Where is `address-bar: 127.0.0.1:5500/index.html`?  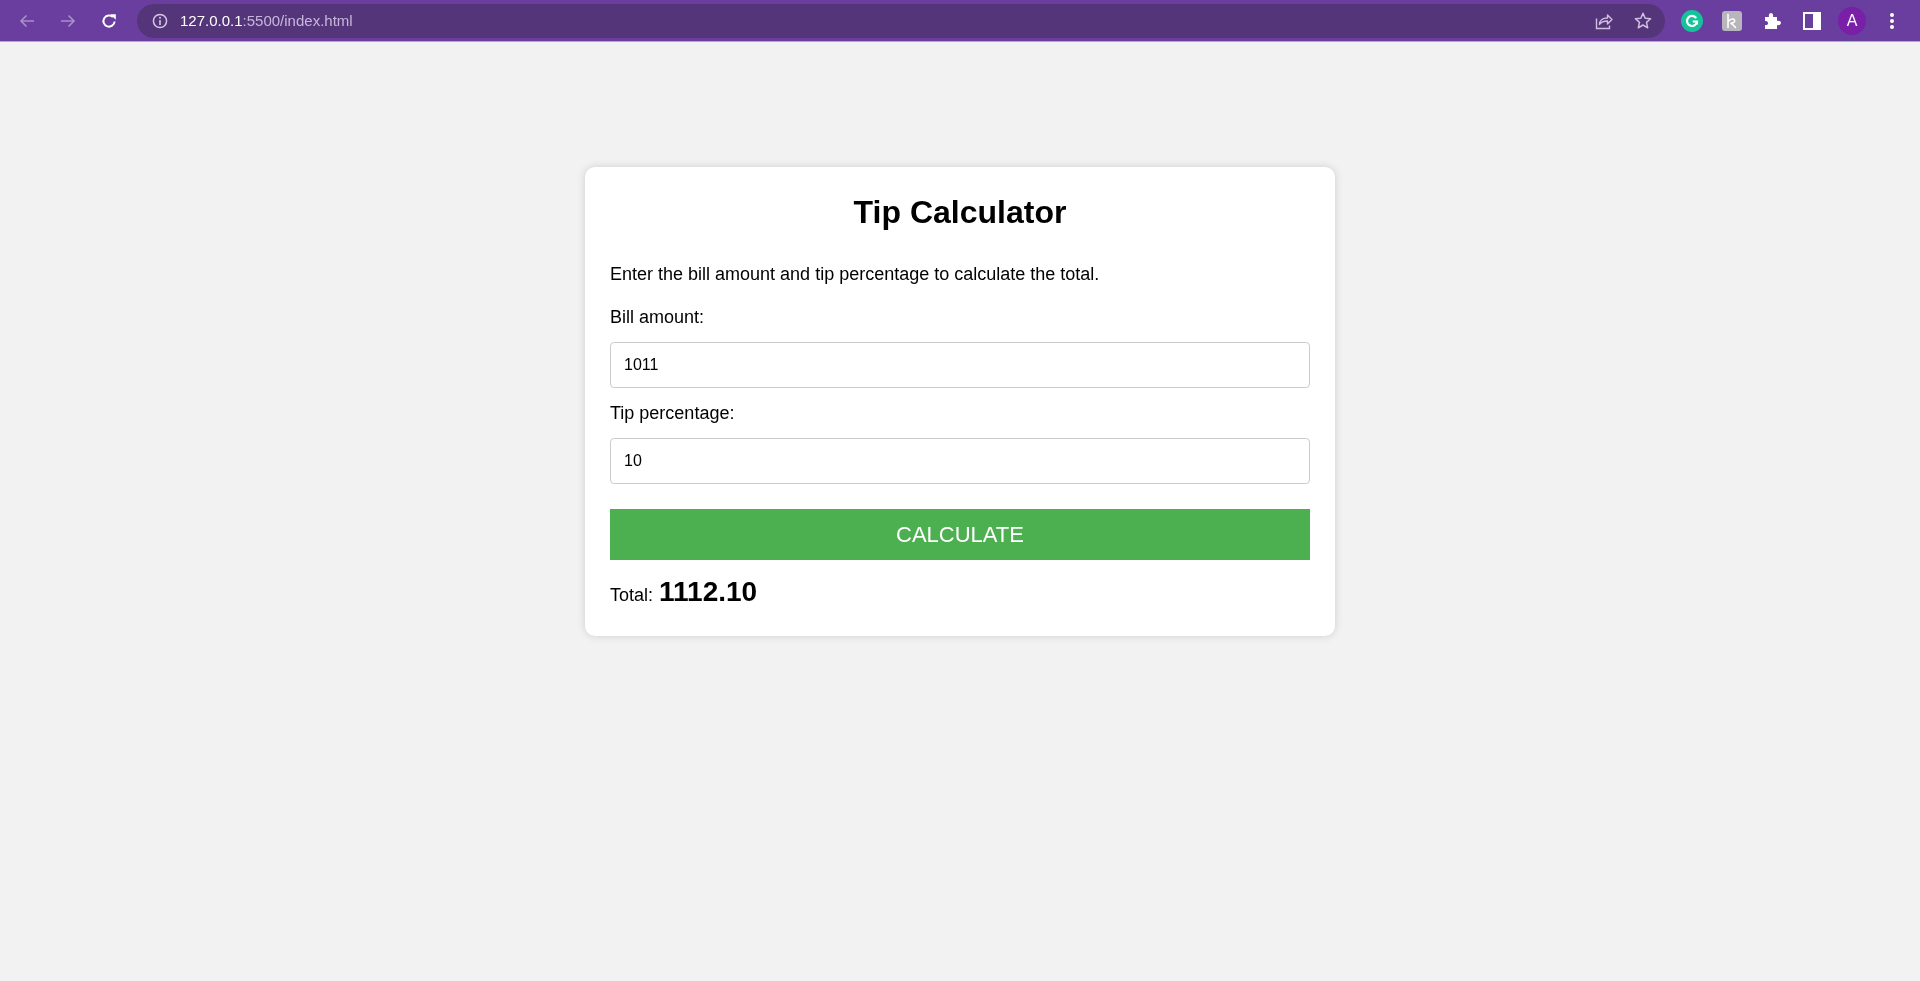
address-bar: 127.0.0.1:5500/index.html is located at coordinates (901, 20).